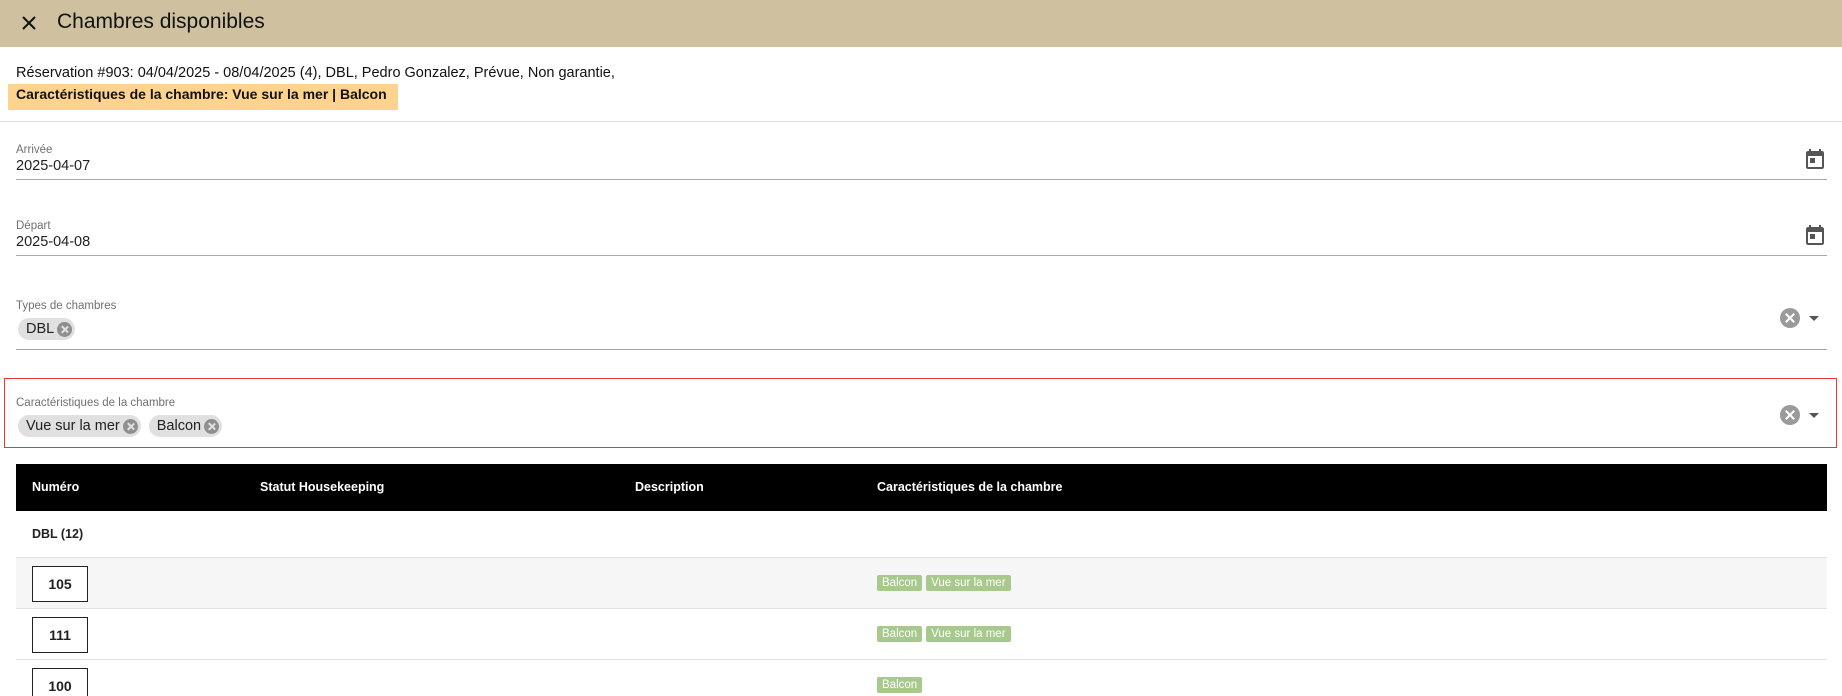 The height and width of the screenshot is (696, 1842). What do you see at coordinates (53, 242) in the screenshot?
I see `departure-value: 2025-04-08` at bounding box center [53, 242].